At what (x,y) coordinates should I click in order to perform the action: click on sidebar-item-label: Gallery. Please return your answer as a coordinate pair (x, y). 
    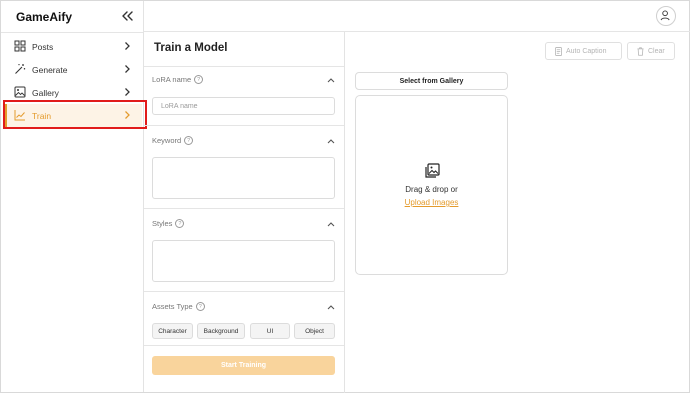
    Looking at the image, I should click on (45, 92).